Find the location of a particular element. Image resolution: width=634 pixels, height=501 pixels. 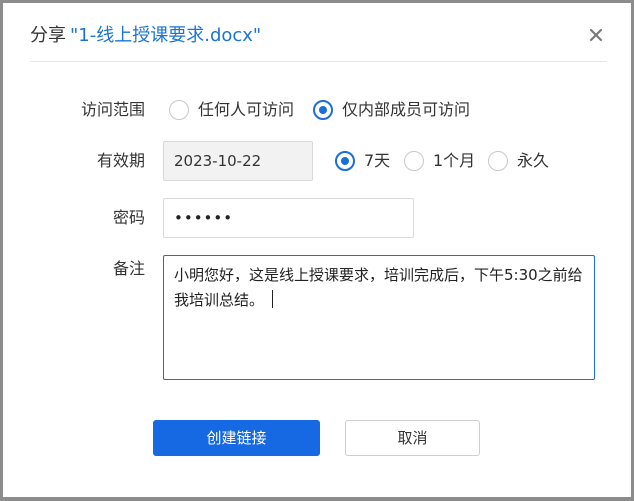

validity-option-1month: 1个月 is located at coordinates (439, 161).